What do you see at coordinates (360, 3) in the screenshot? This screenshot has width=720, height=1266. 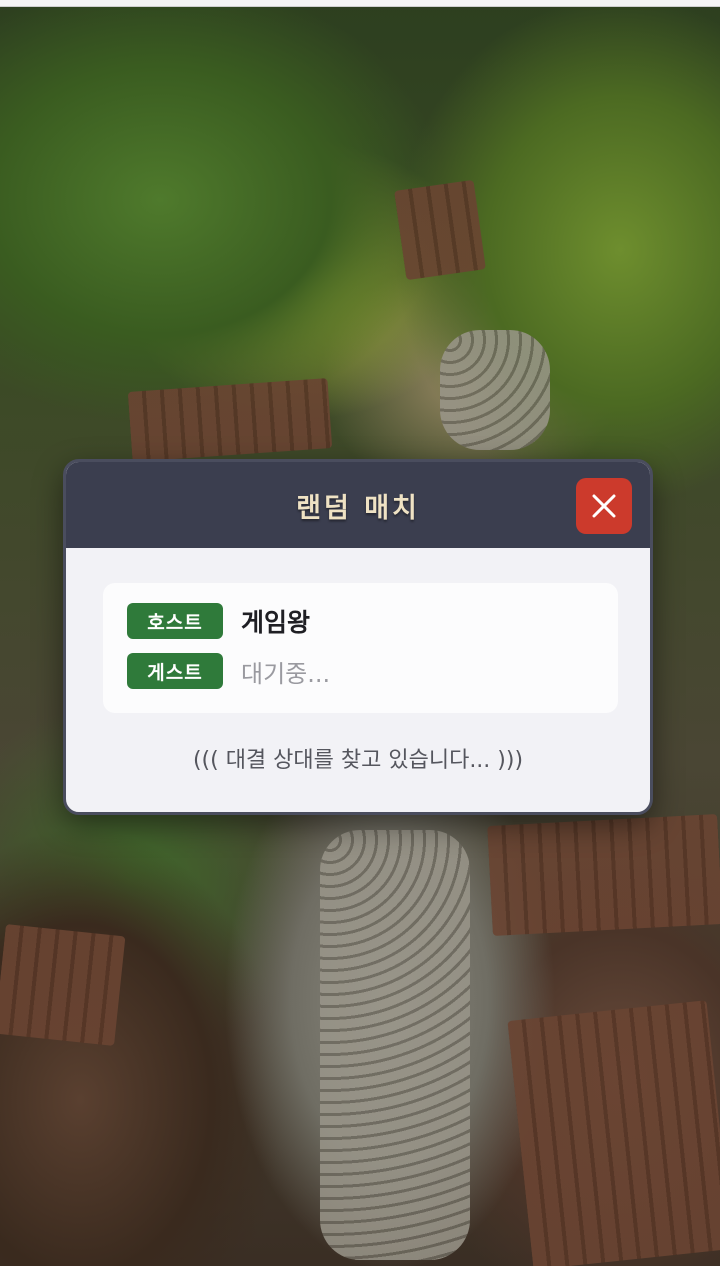 I see `top-edge-bar` at bounding box center [360, 3].